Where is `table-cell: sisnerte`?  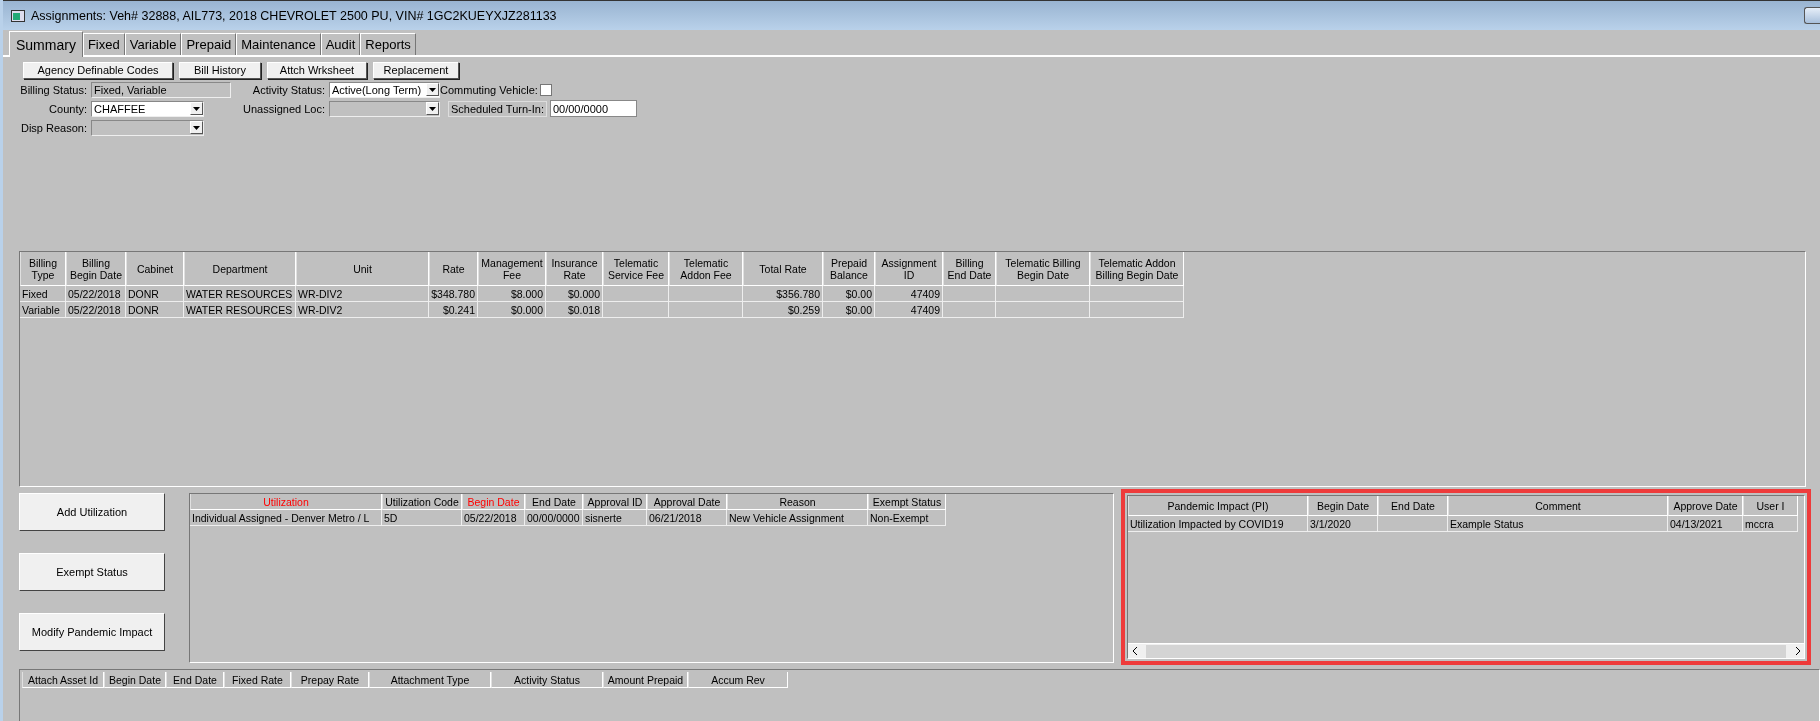 table-cell: sisnerte is located at coordinates (615, 518).